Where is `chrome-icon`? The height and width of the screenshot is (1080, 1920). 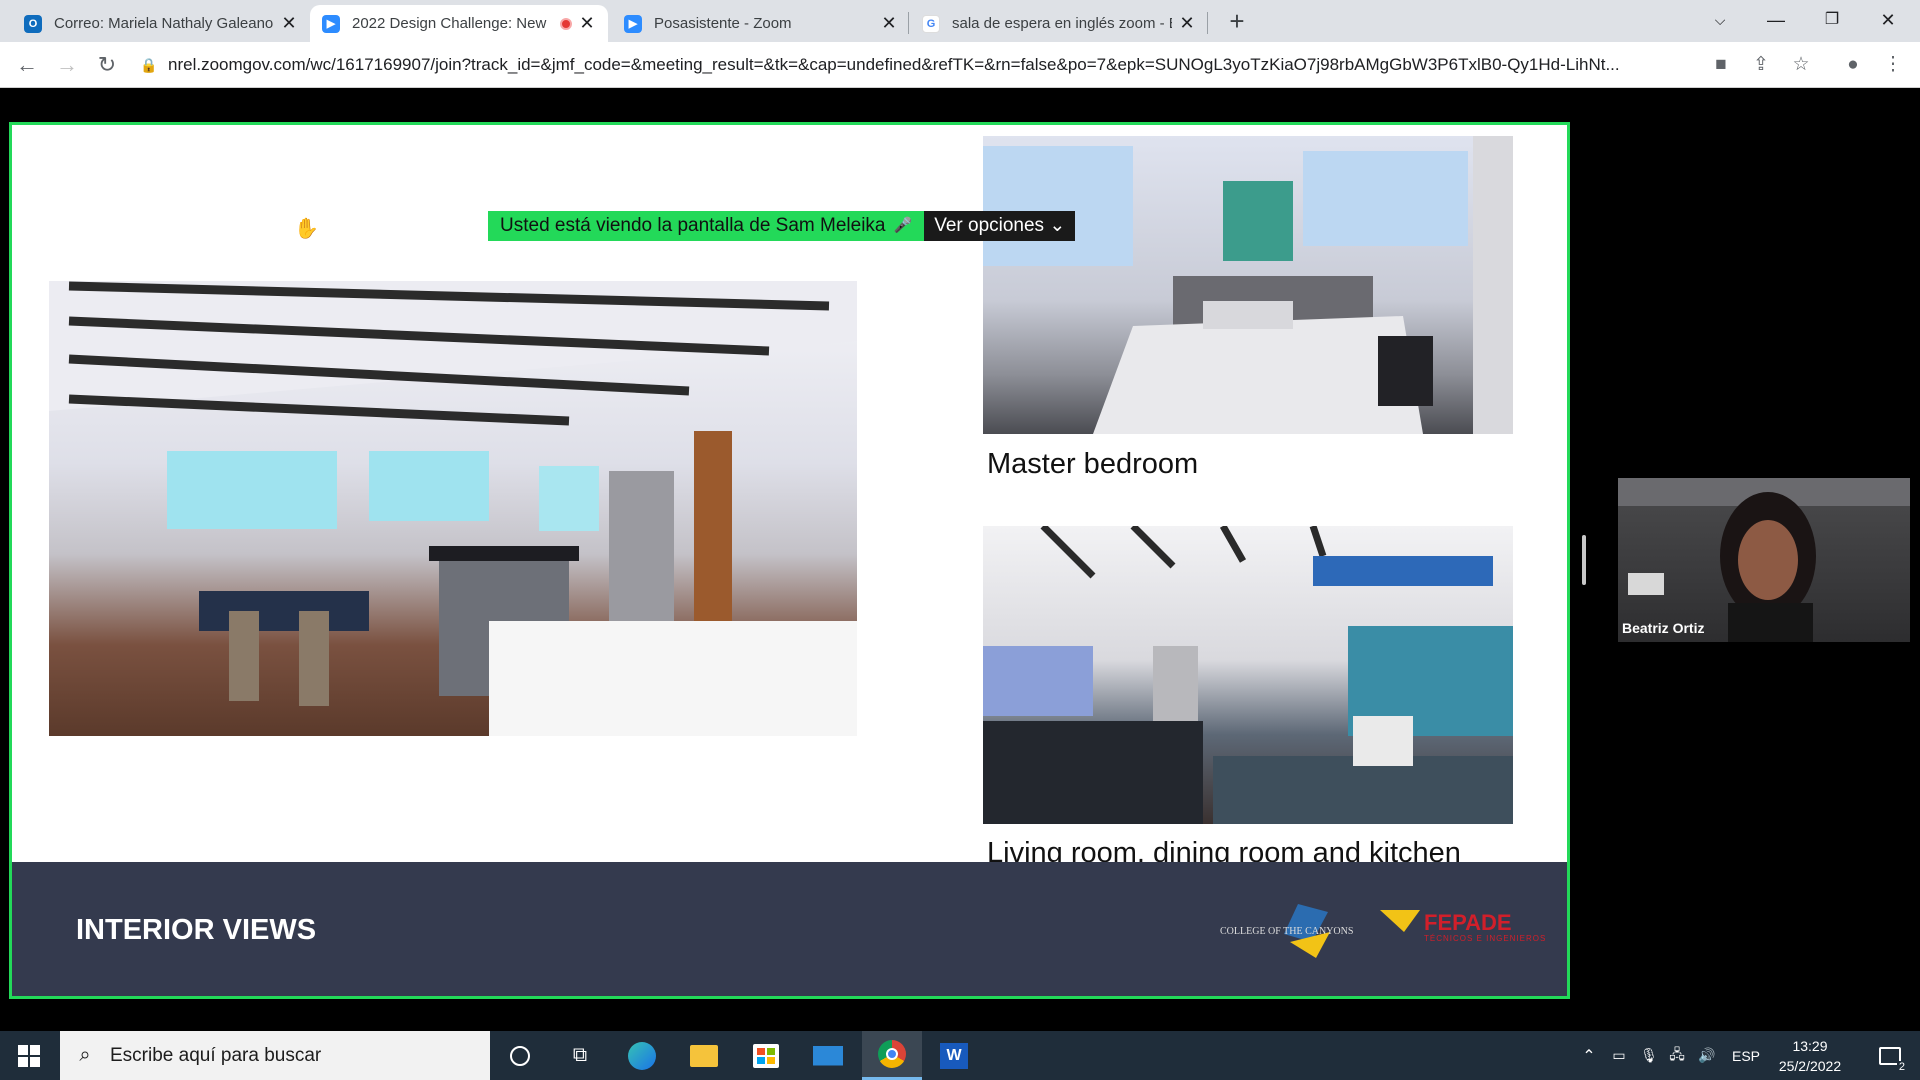 chrome-icon is located at coordinates (892, 1055).